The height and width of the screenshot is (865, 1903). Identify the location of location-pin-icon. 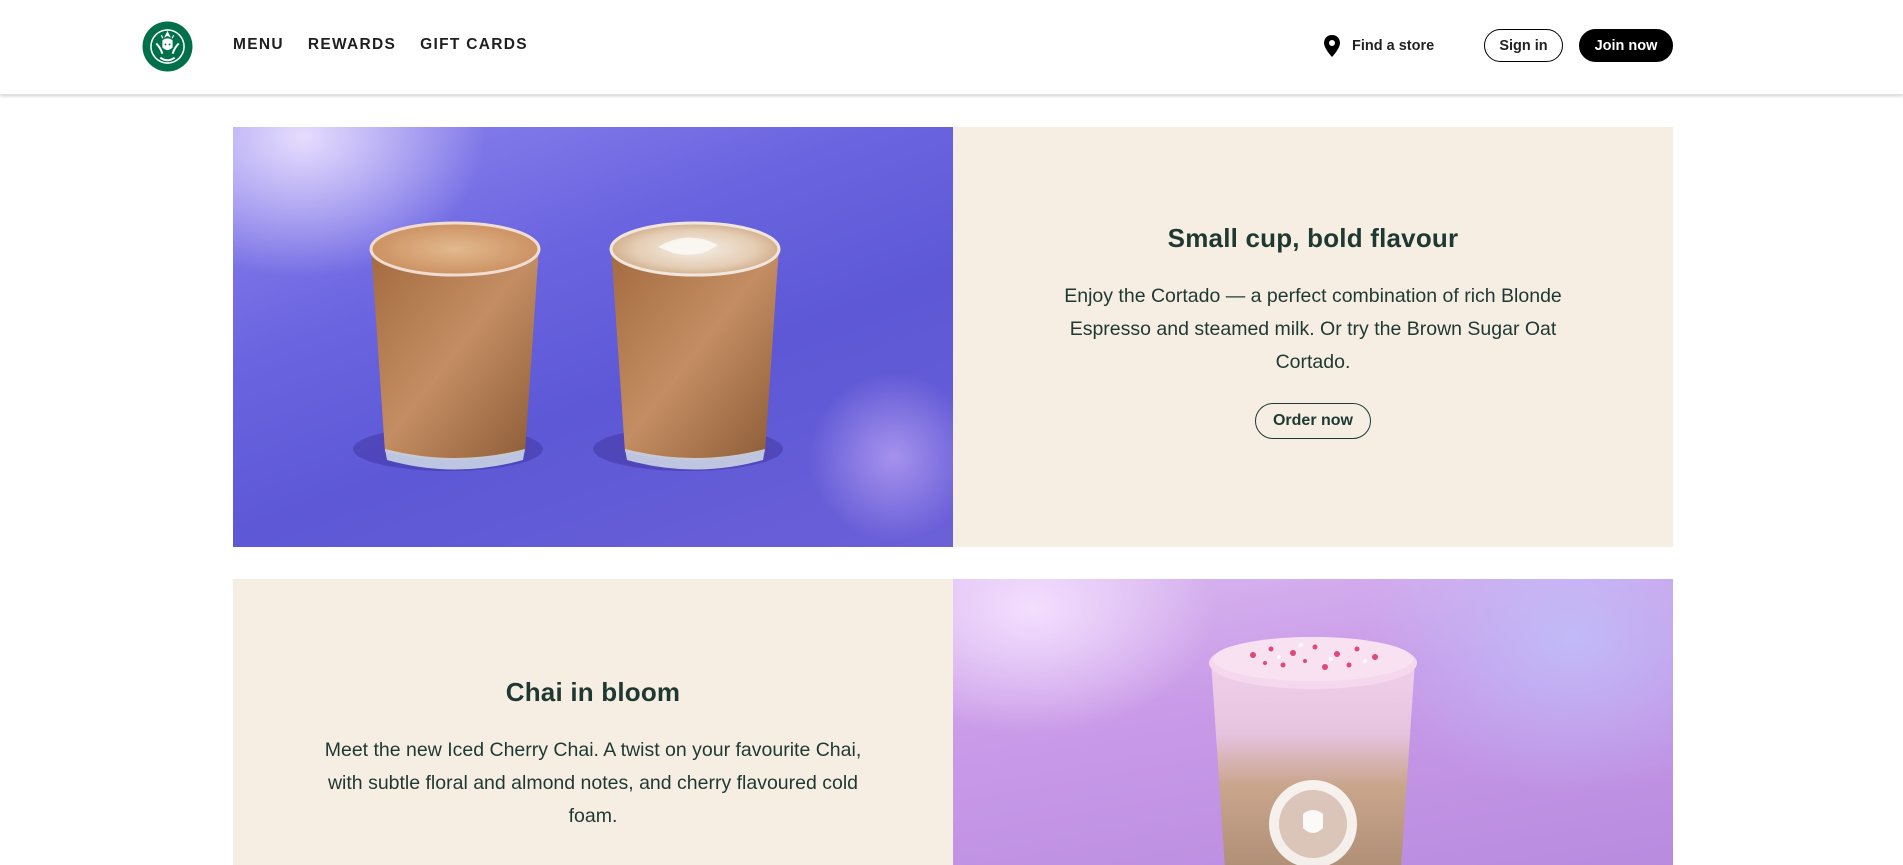
(1332, 46).